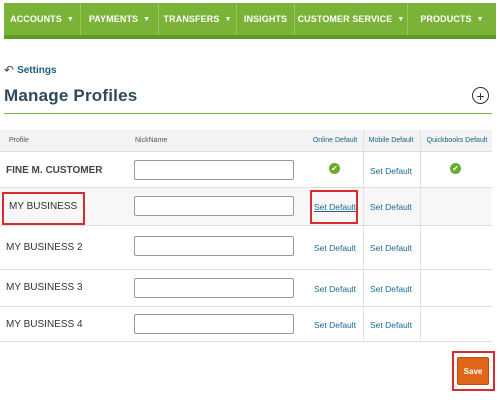 The image size is (500, 400). What do you see at coordinates (44, 324) in the screenshot?
I see `profile-name: MY BUSINESS 4` at bounding box center [44, 324].